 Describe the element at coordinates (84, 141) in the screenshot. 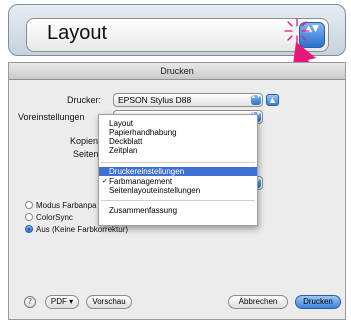

I see `copies-label: Kopien` at that location.